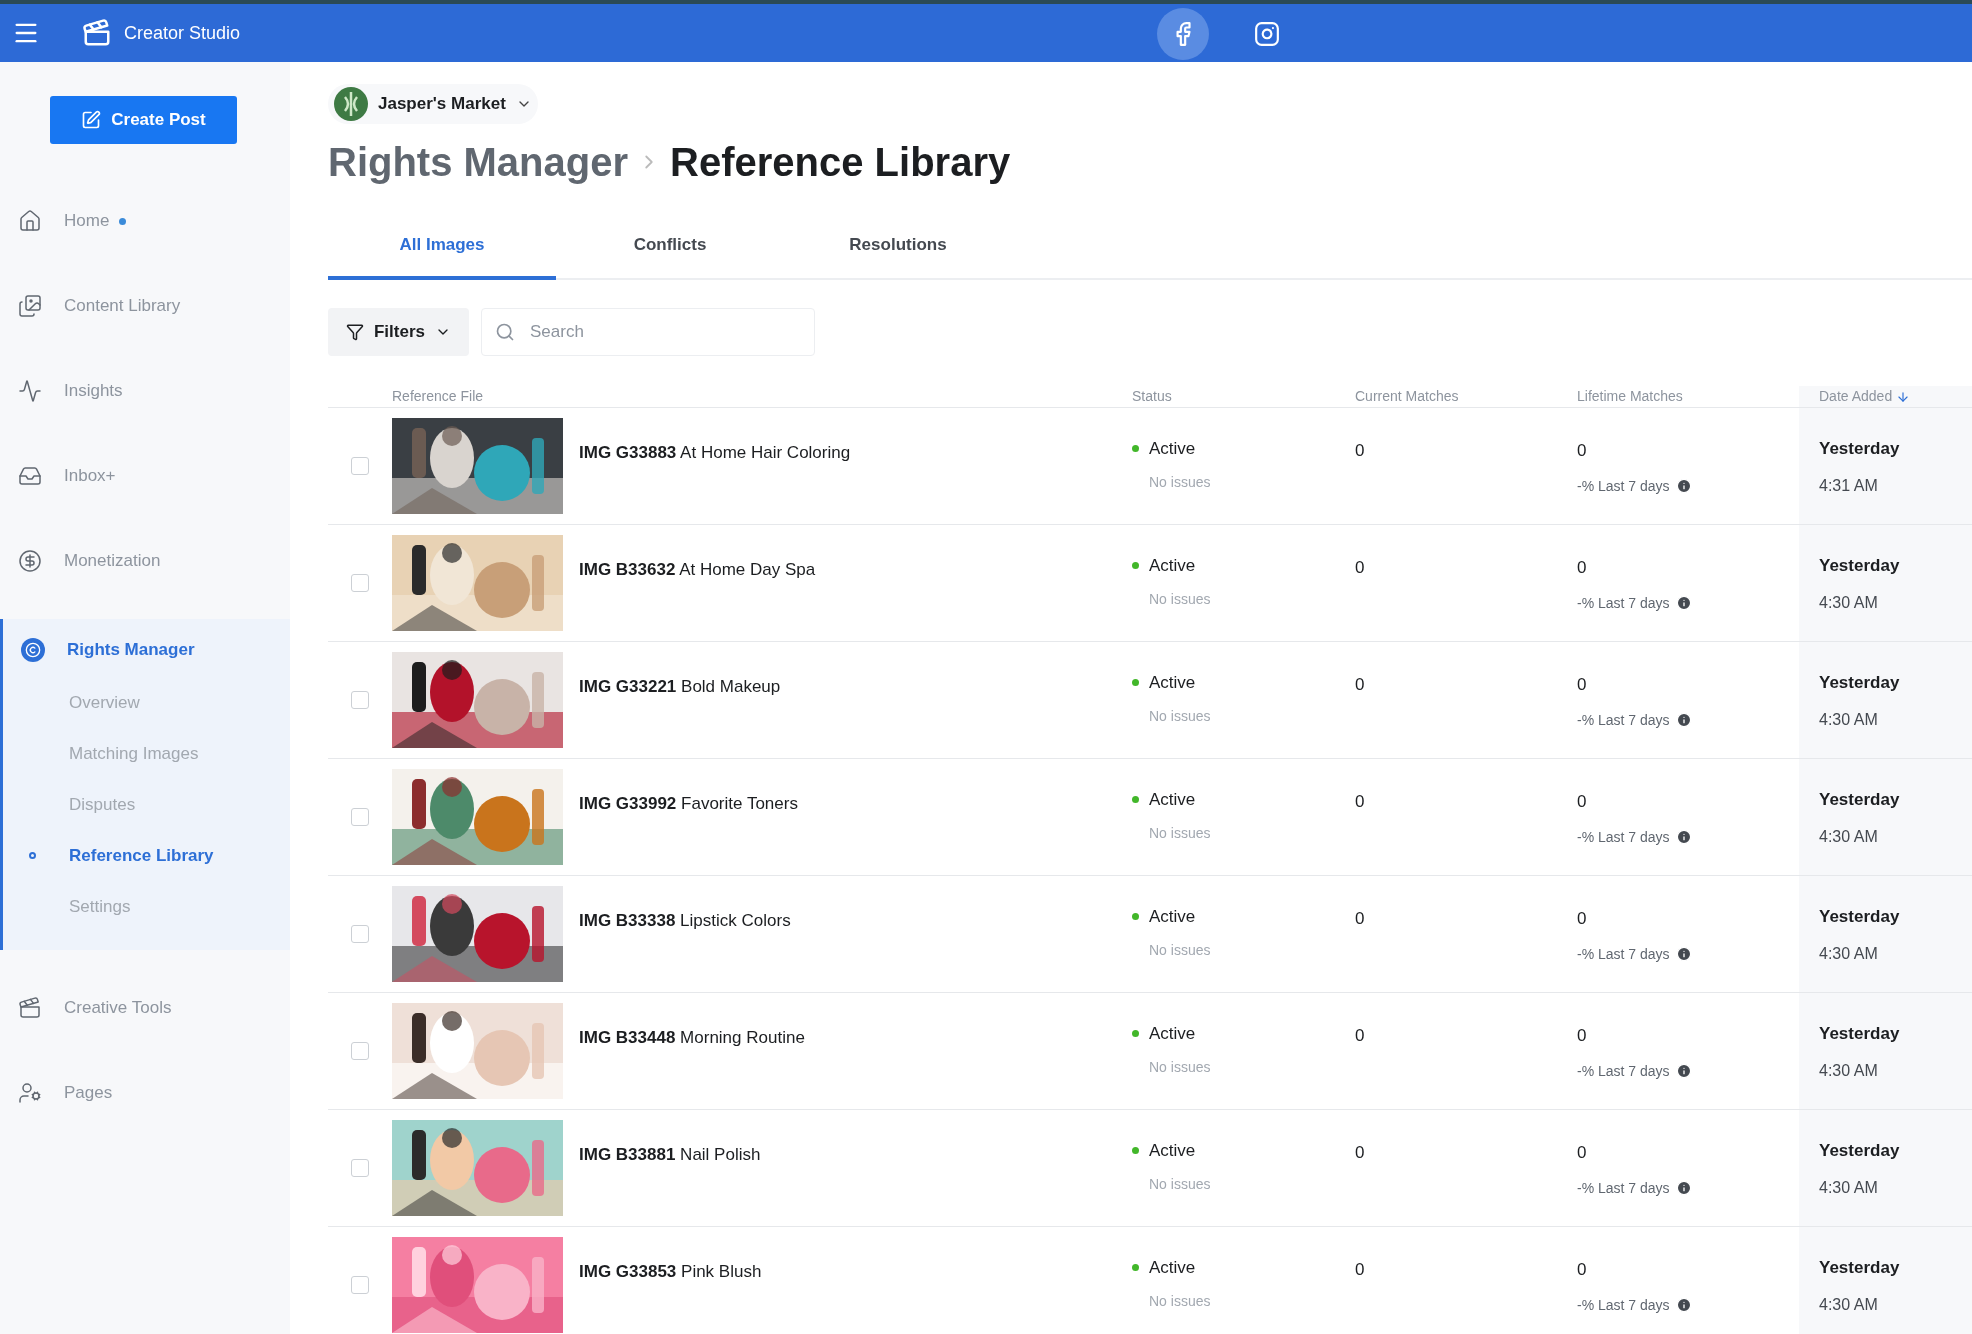 Image resolution: width=1972 pixels, height=1334 pixels. Describe the element at coordinates (1849, 485) in the screenshot. I see `time-text: 4:31 AM` at that location.